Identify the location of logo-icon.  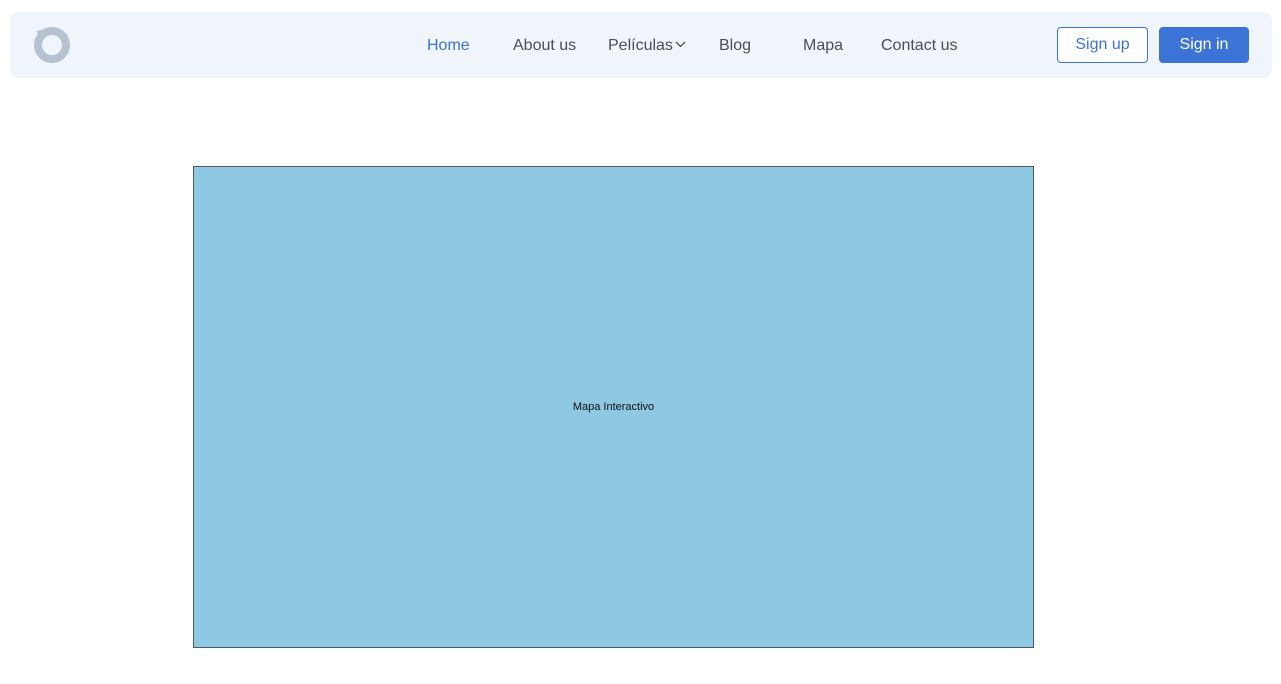
(52, 45).